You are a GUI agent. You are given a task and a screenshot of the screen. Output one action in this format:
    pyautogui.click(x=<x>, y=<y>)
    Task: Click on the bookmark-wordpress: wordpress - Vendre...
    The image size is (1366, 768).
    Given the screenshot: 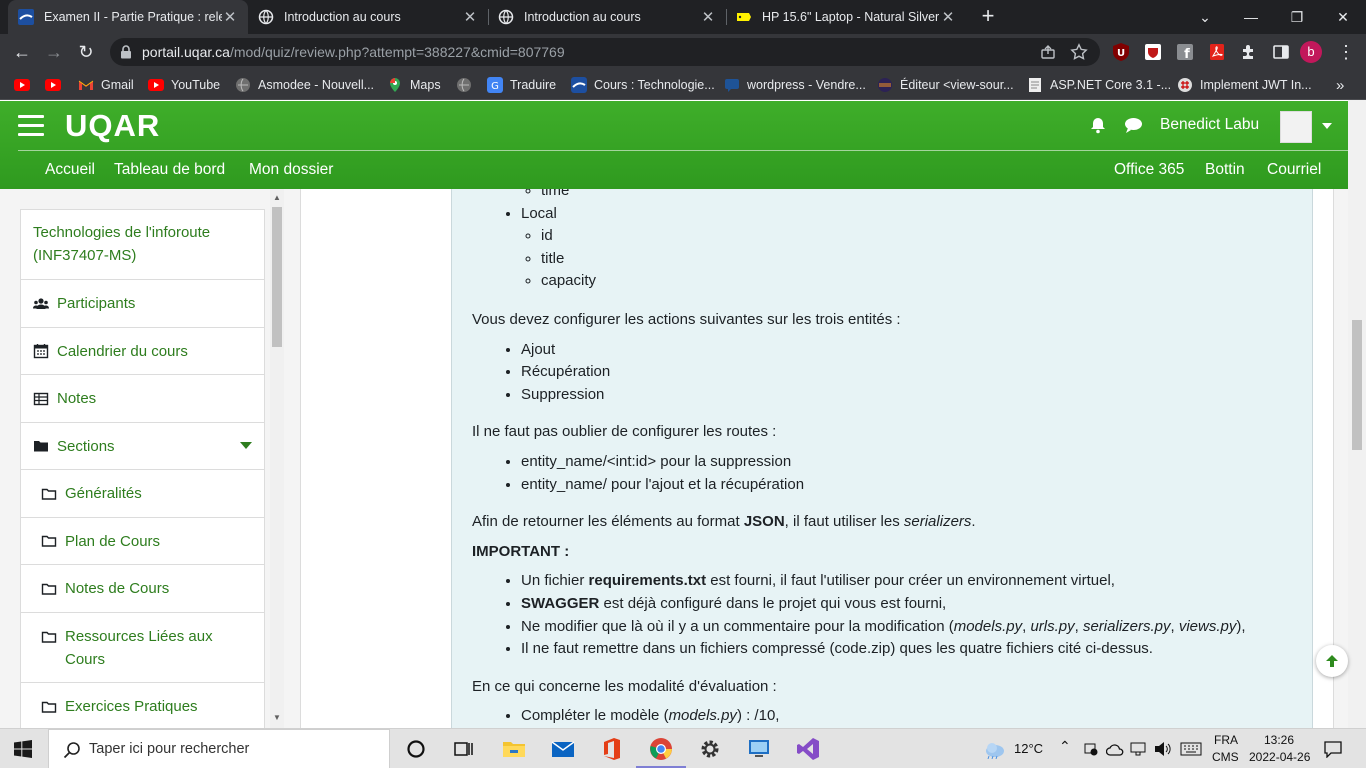 What is the action you would take?
    pyautogui.click(x=795, y=85)
    